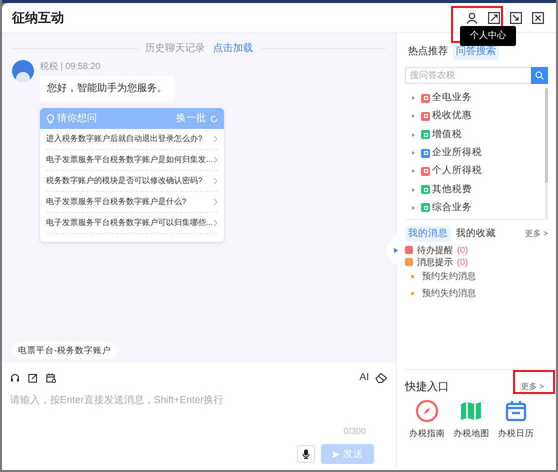 This screenshot has width=558, height=472. Describe the element at coordinates (532, 387) in the screenshot. I see `quick-more-link: 更多 >` at that location.